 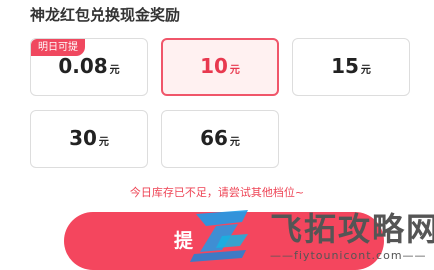 I want to click on amount-option-15: 15 元, so click(x=351, y=67).